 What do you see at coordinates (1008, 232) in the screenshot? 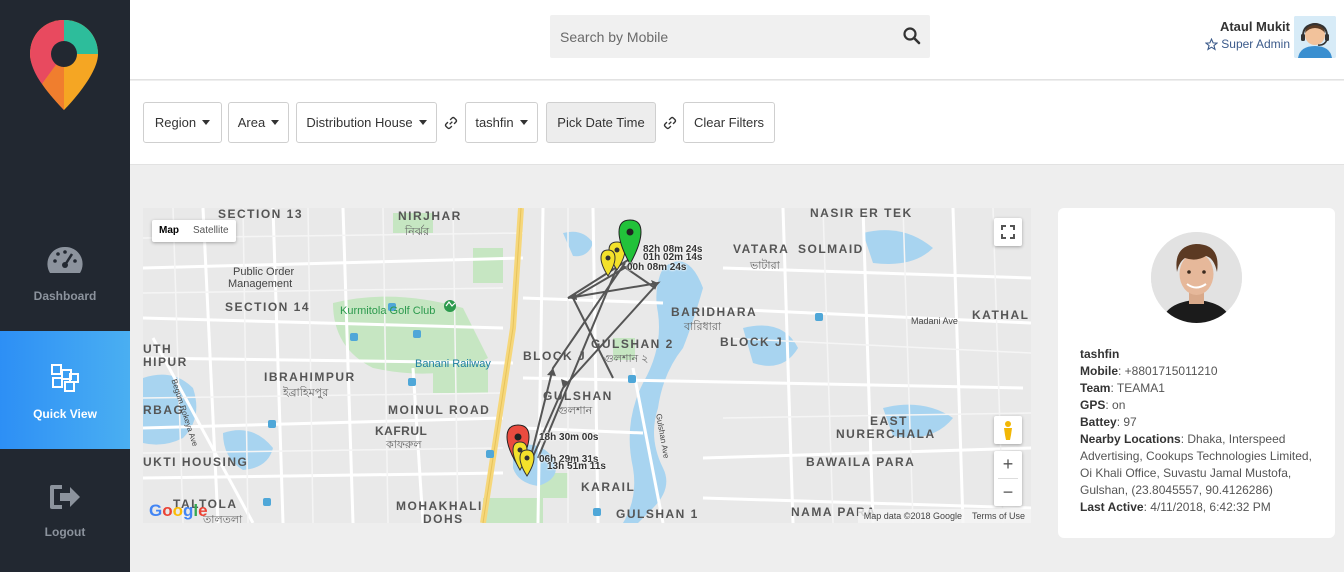
I see `fullscreen-icon` at bounding box center [1008, 232].